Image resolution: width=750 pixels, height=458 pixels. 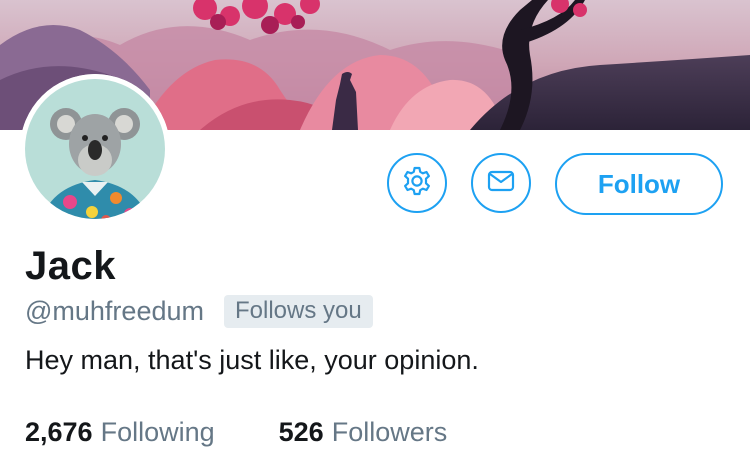 I want to click on settings-button, so click(x=417, y=183).